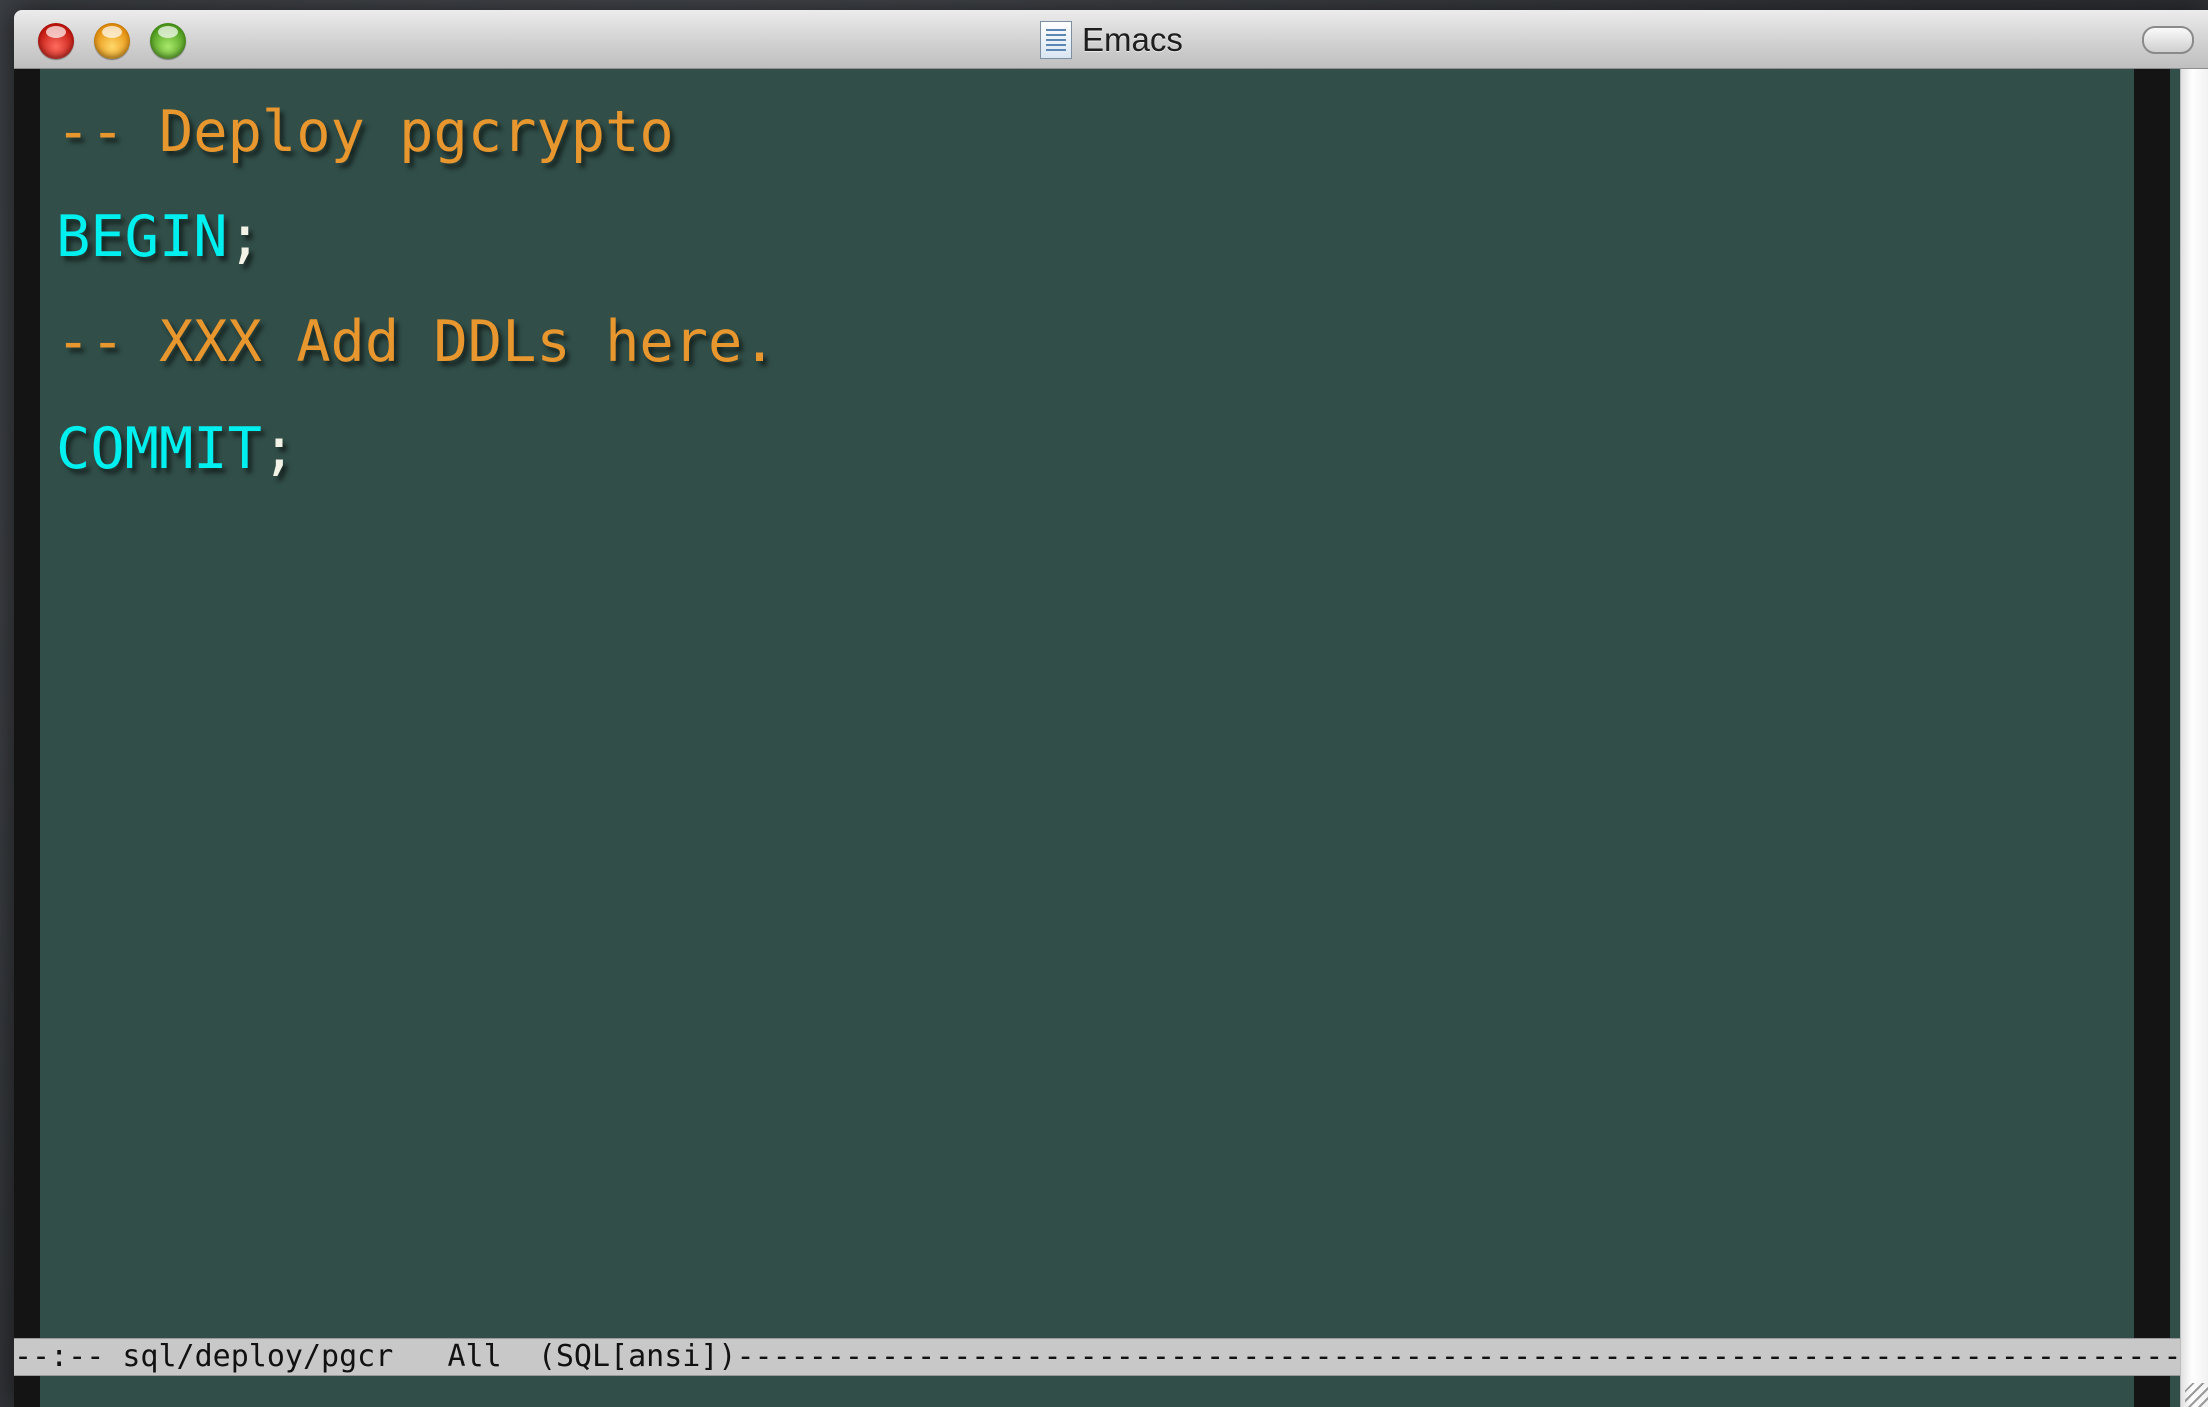 The height and width of the screenshot is (1407, 2208). Describe the element at coordinates (1087, 1391) in the screenshot. I see `minibuffer` at that location.